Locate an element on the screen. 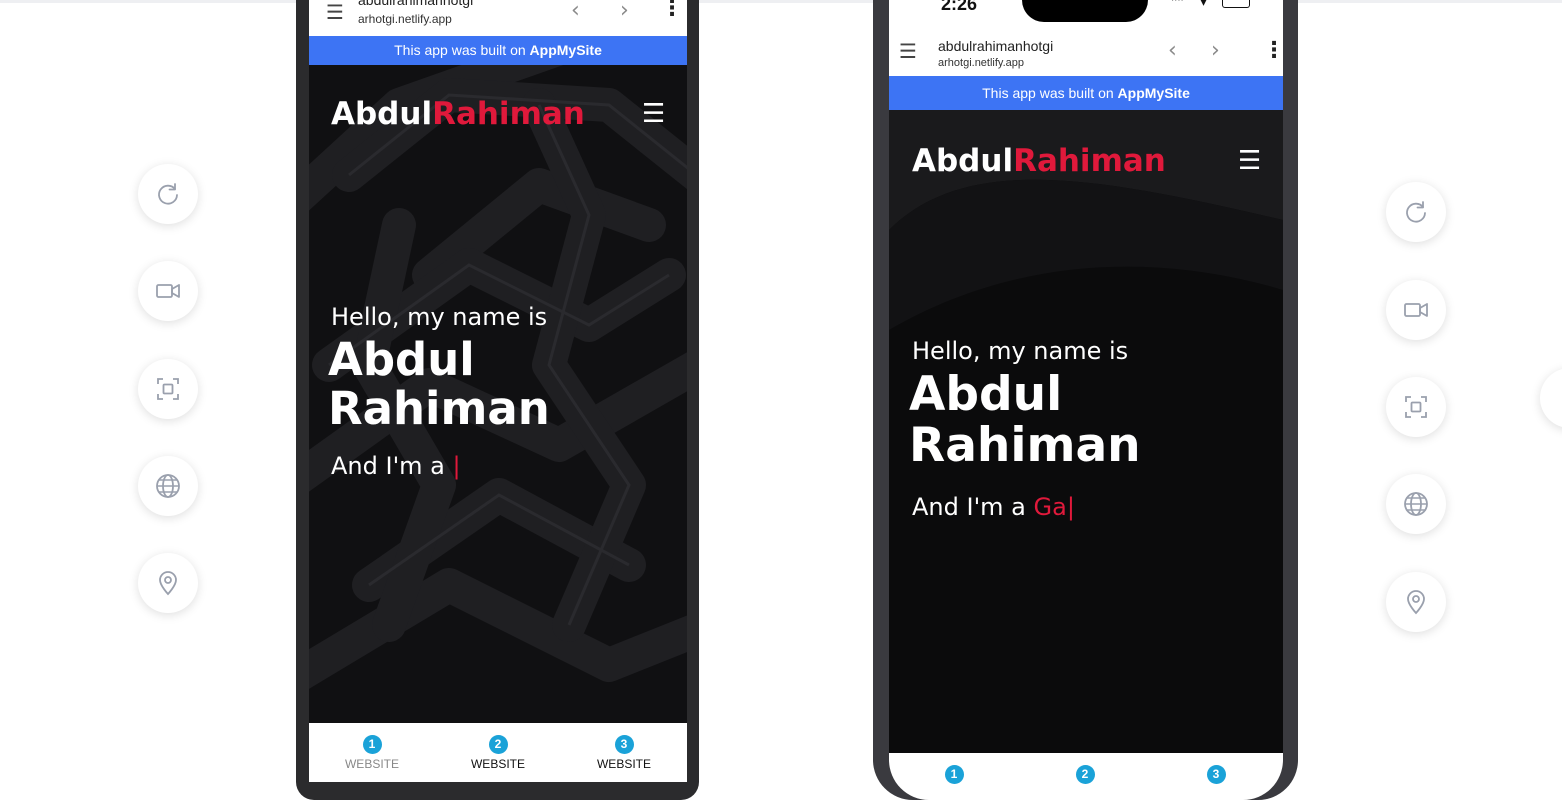 The width and height of the screenshot is (1562, 800). battery-icon is located at coordinates (1236, 4).